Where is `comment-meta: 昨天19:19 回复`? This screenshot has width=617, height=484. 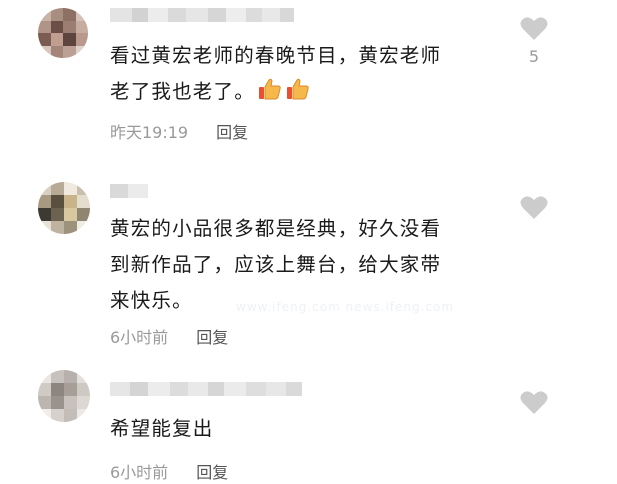 comment-meta: 昨天19:19 回复 is located at coordinates (179, 131).